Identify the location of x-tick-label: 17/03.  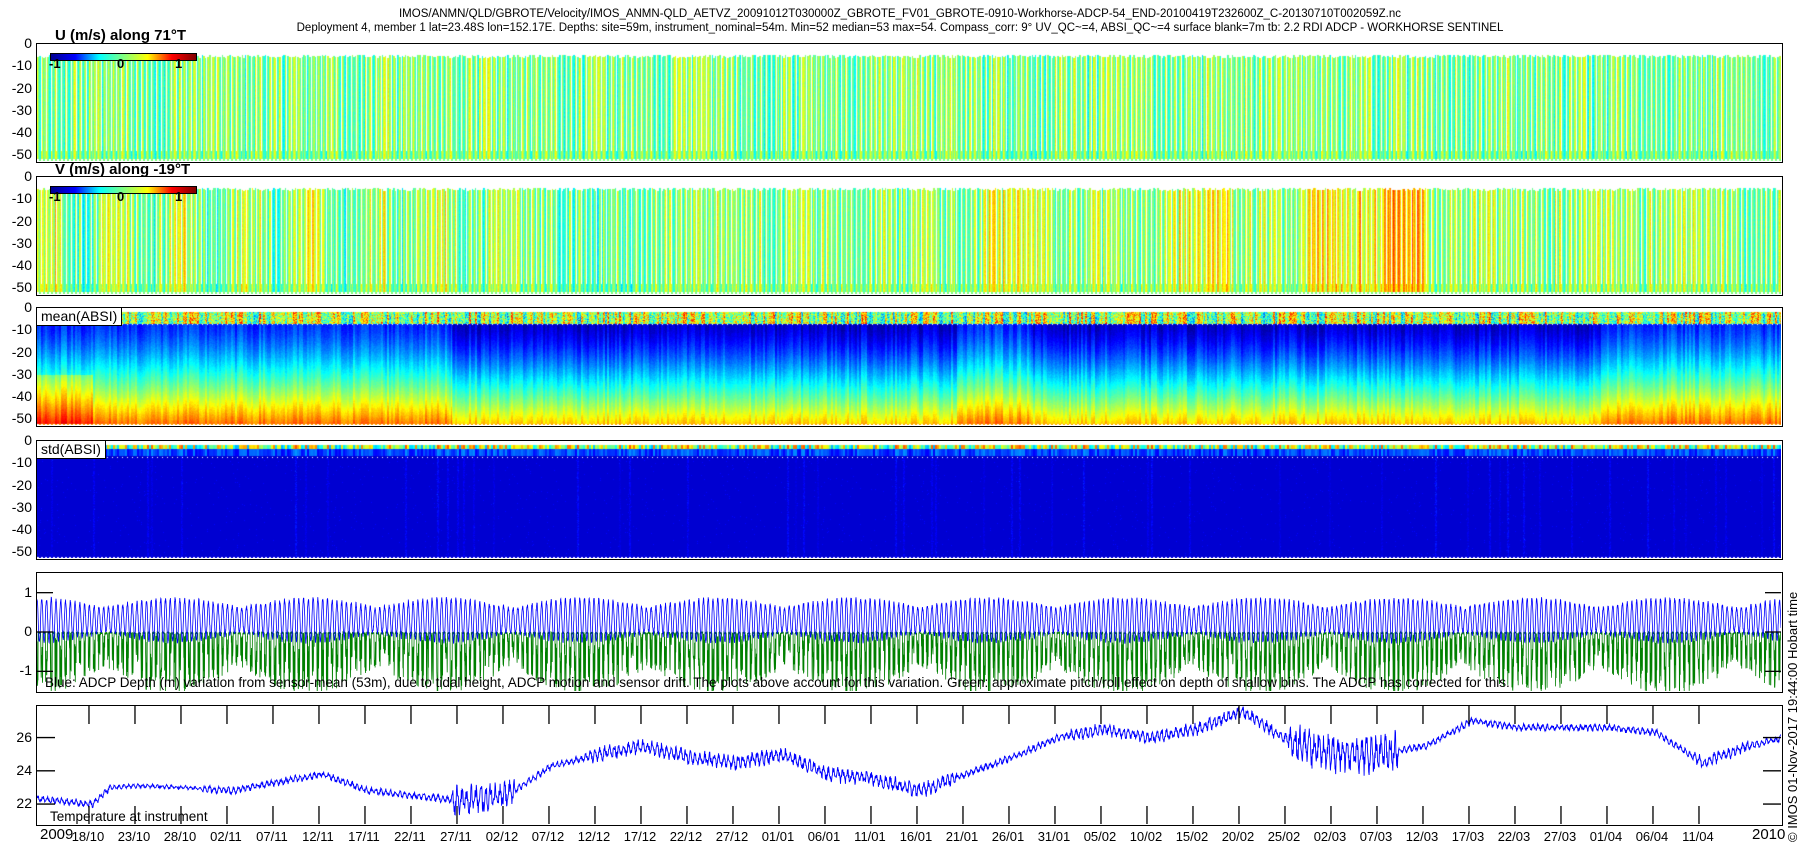
(1468, 836).